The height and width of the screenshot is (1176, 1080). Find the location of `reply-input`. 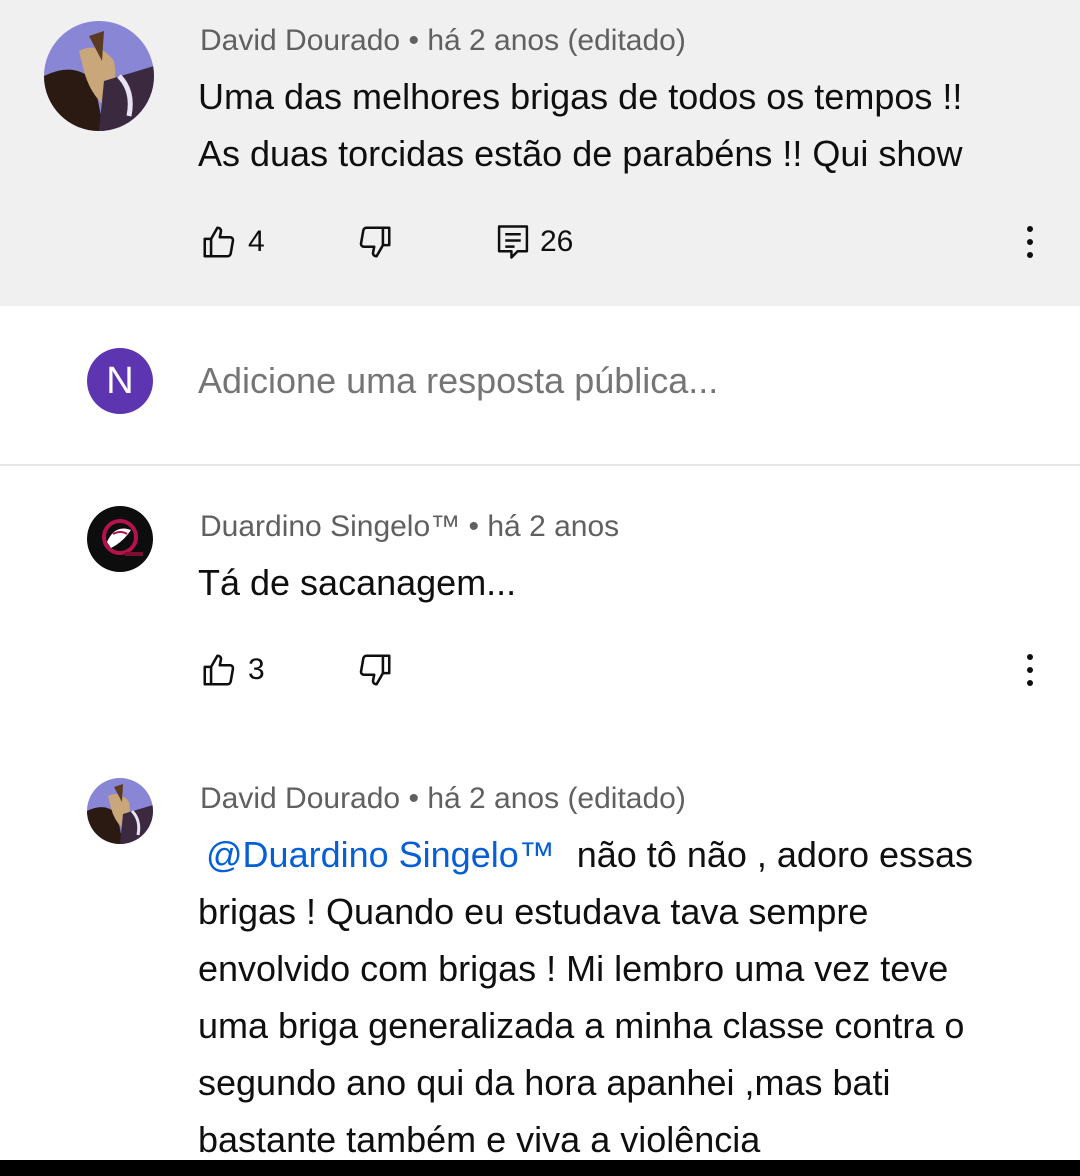

reply-input is located at coordinates (608, 381).